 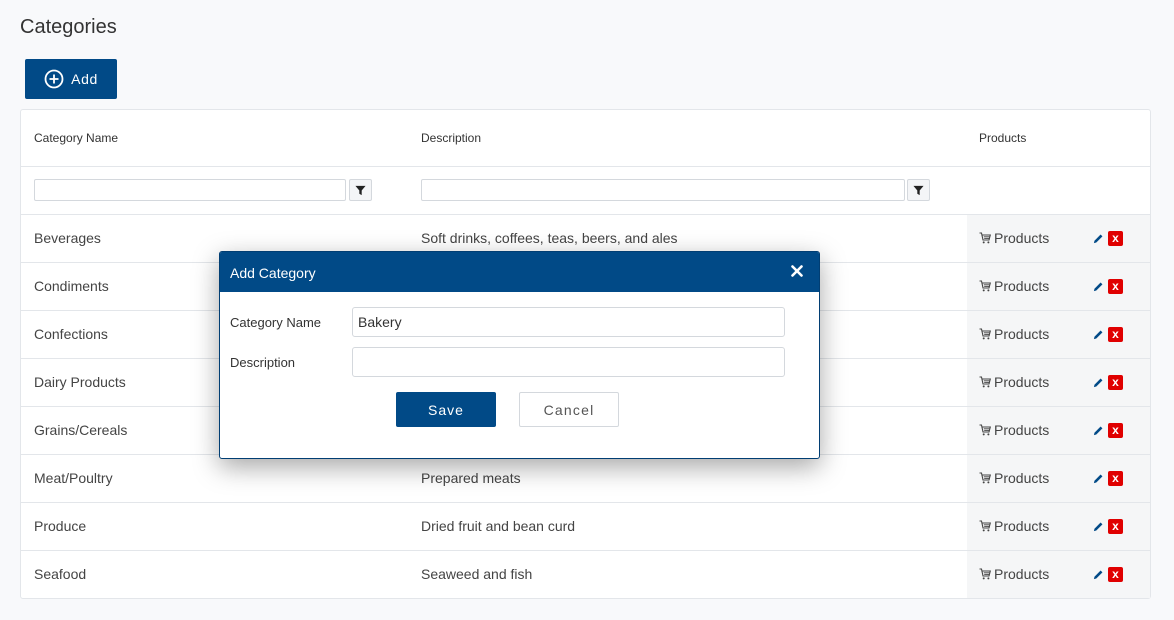 What do you see at coordinates (585, 574) in the screenshot?
I see `table-row: Seafood Seaweed and fish Products x` at bounding box center [585, 574].